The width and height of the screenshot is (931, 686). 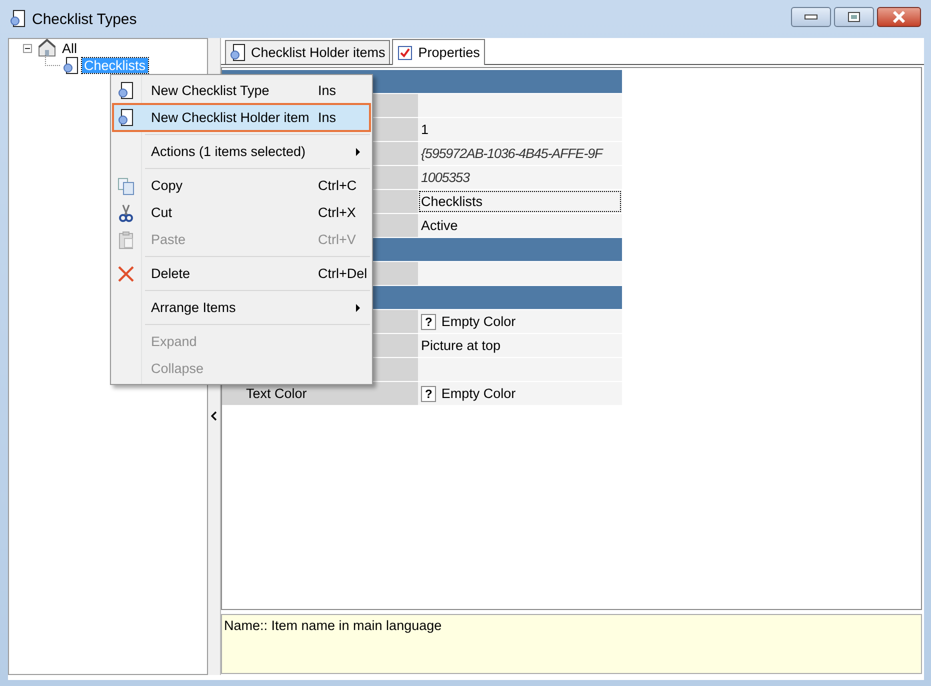 I want to click on description-panel: Name:: Item name in main language, so click(x=571, y=644).